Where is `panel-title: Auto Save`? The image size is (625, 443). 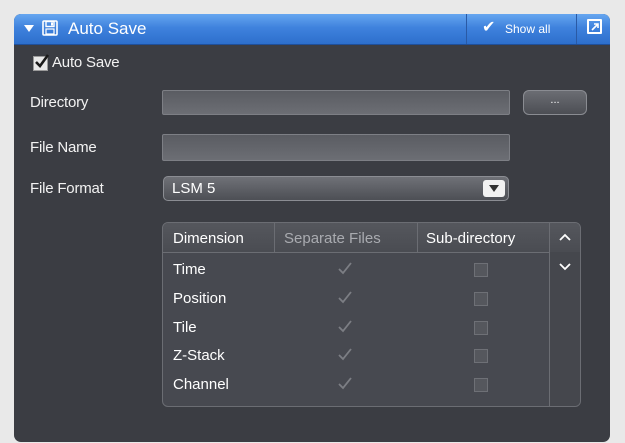
panel-title: Auto Save is located at coordinates (107, 28).